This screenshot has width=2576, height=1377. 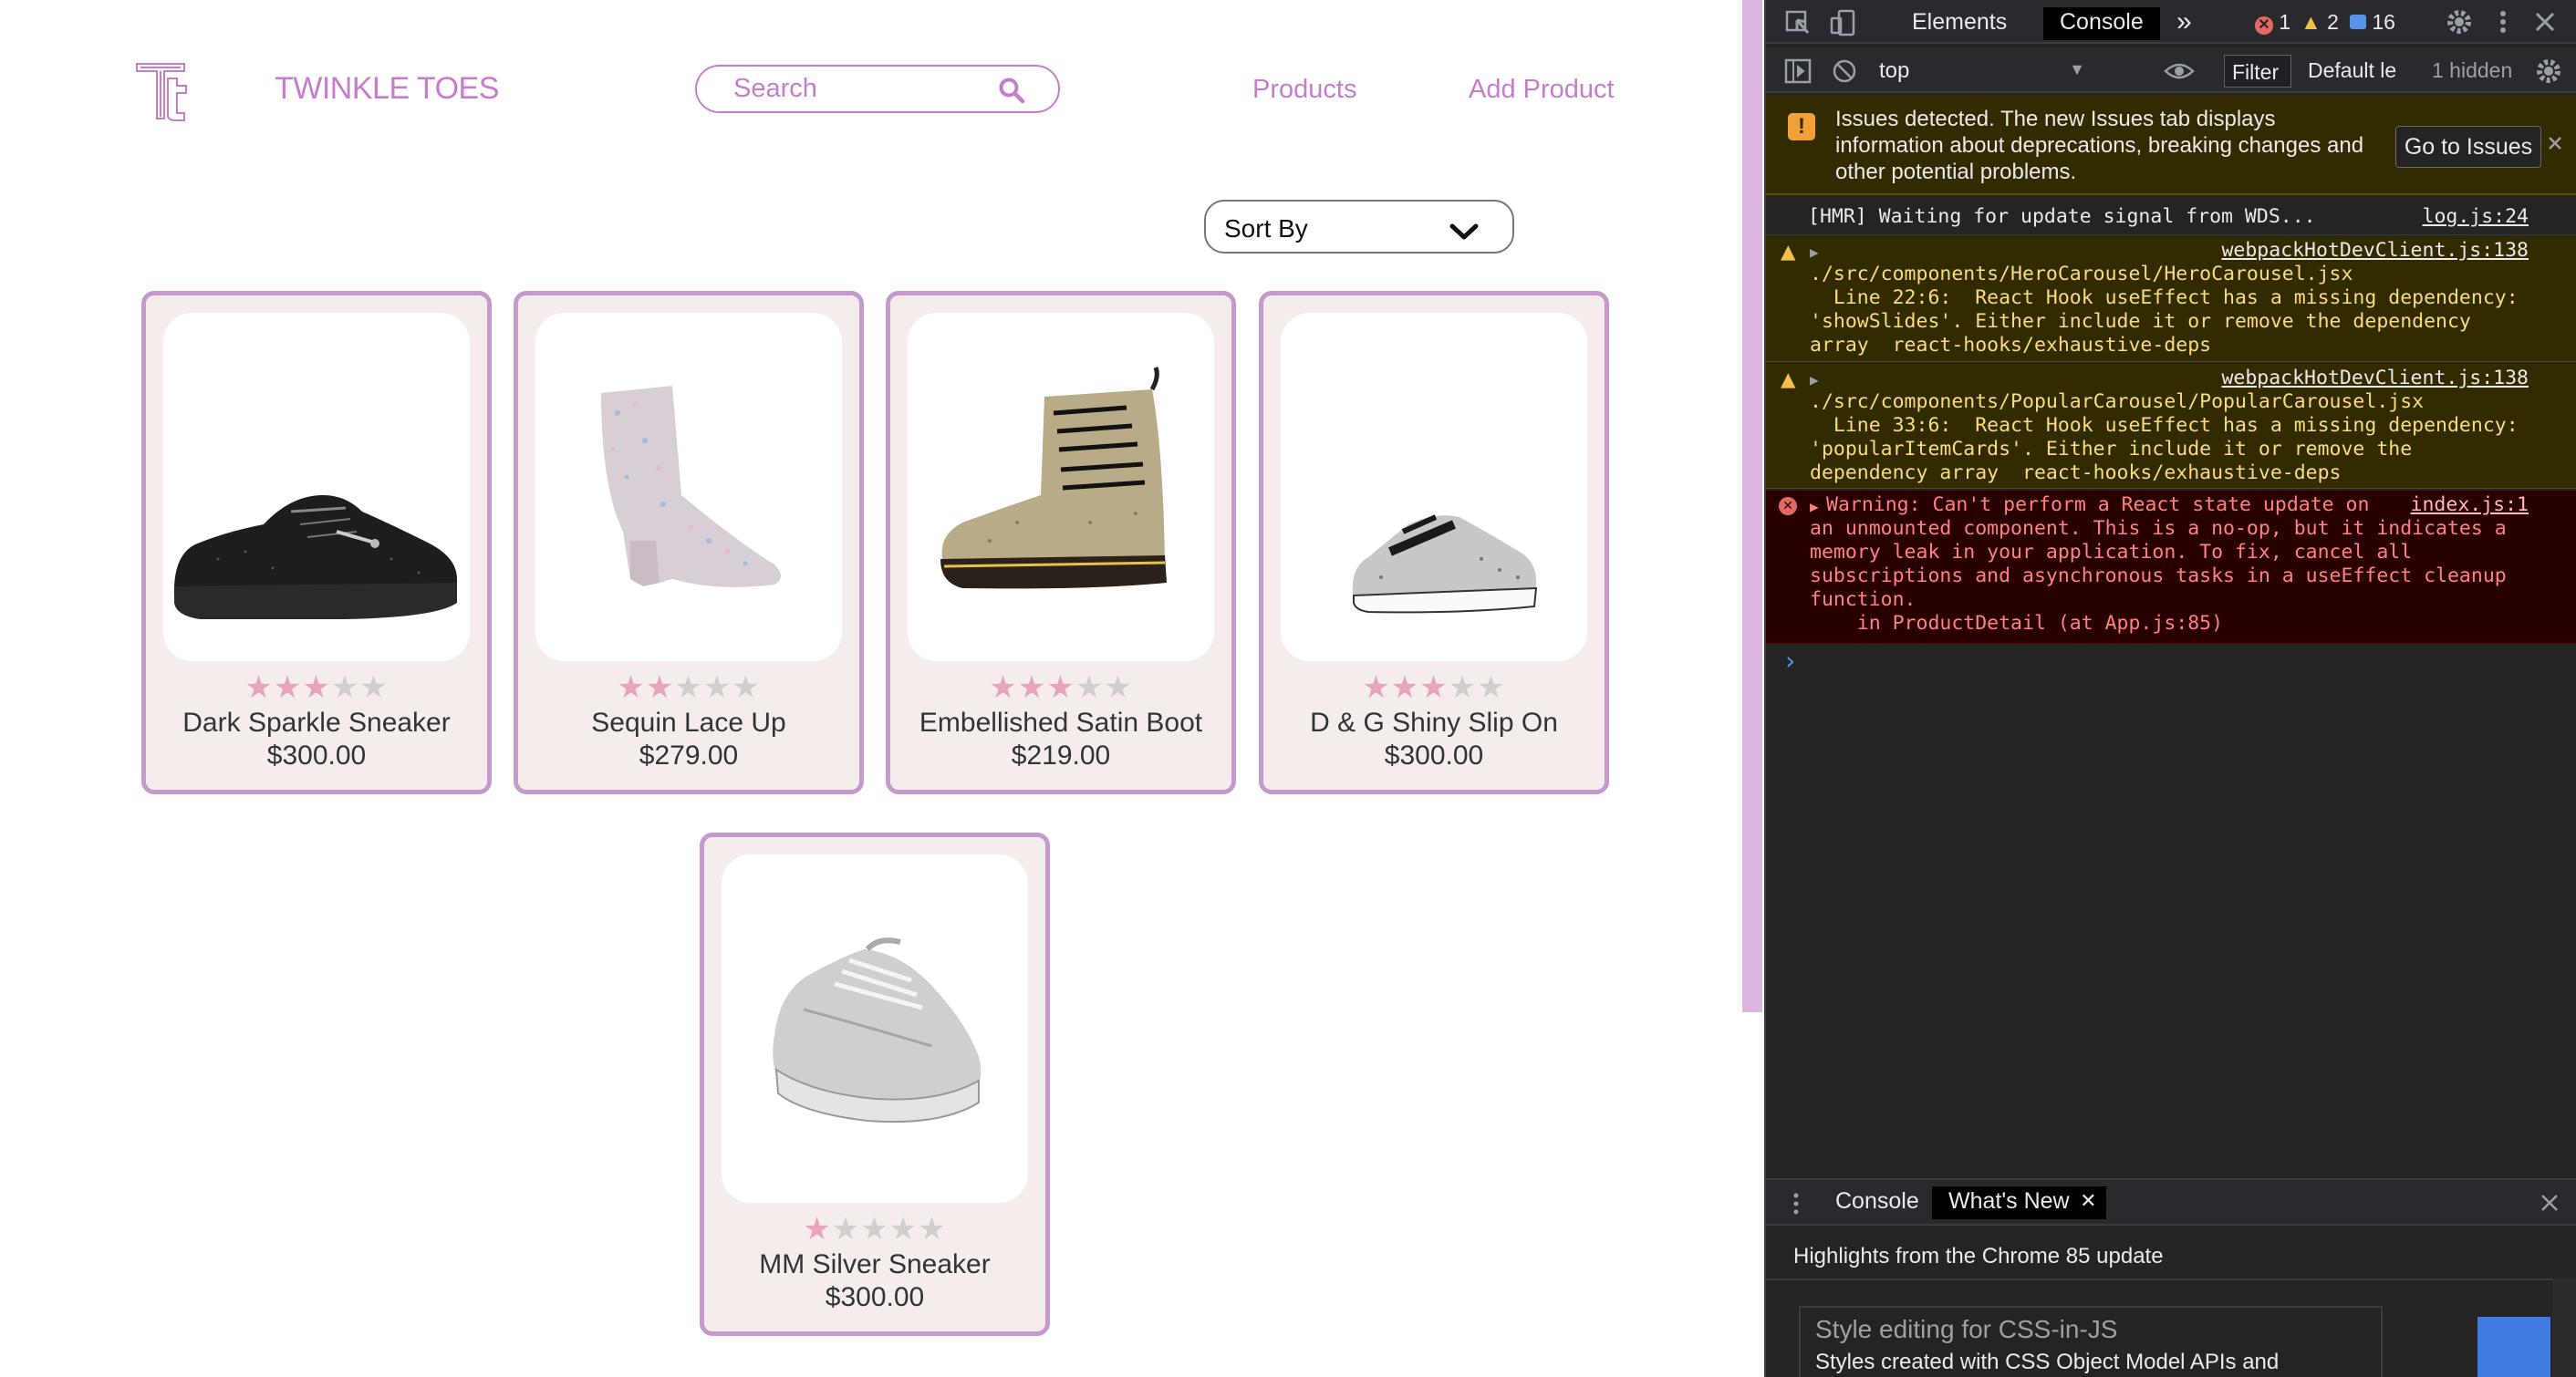 What do you see at coordinates (316, 723) in the screenshot?
I see `product-name: Dark Sparkle Sneaker` at bounding box center [316, 723].